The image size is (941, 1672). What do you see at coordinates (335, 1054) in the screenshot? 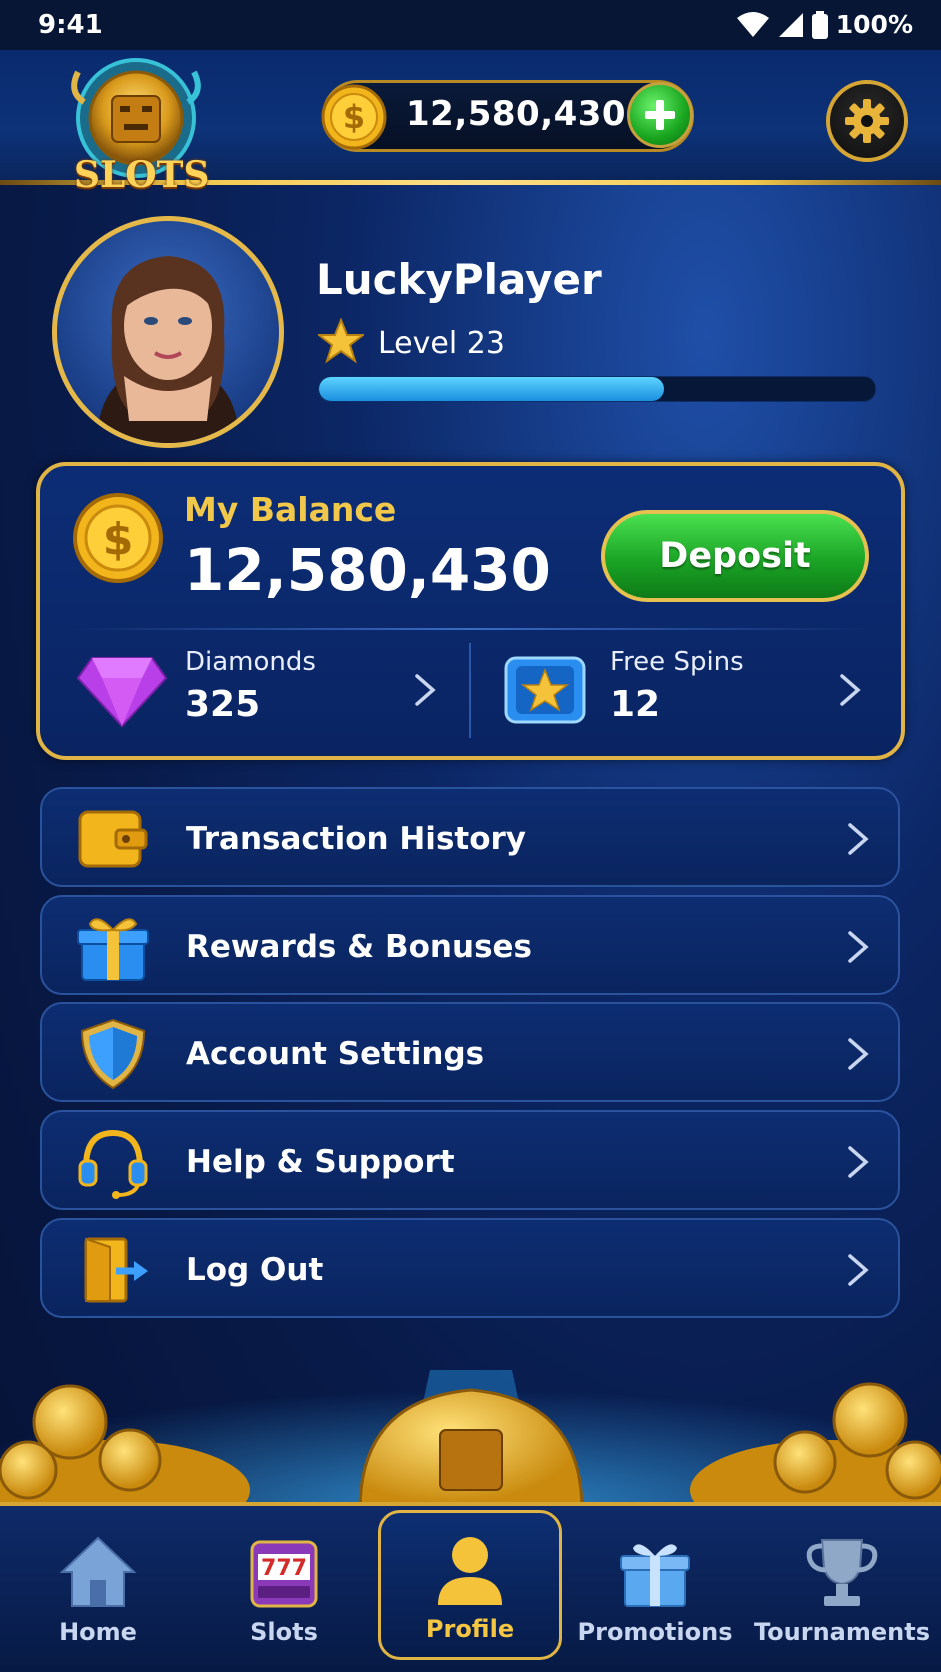
I see `menu-label: Account Settings` at bounding box center [335, 1054].